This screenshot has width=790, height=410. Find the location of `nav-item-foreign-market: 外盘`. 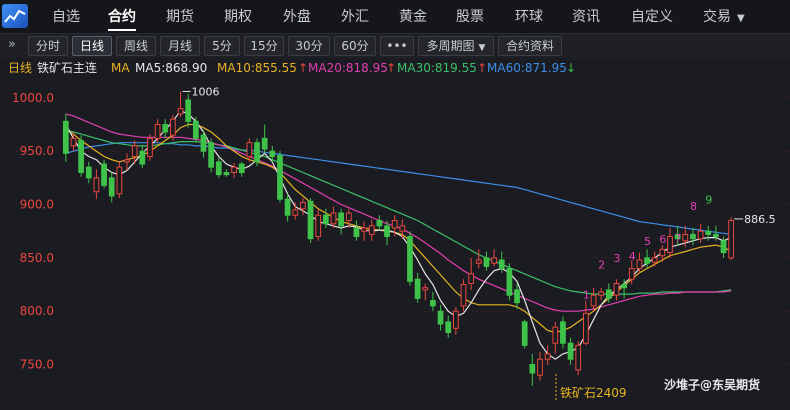

nav-item-foreign-market: 外盘 is located at coordinates (297, 17).